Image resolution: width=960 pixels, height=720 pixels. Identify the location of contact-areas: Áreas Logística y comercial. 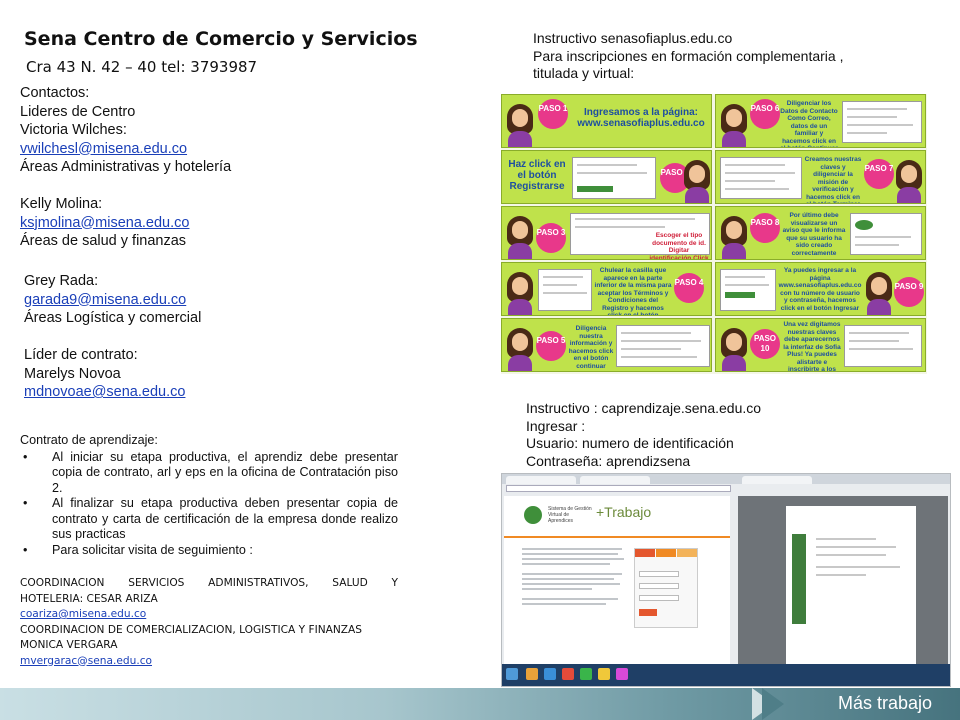
(113, 318).